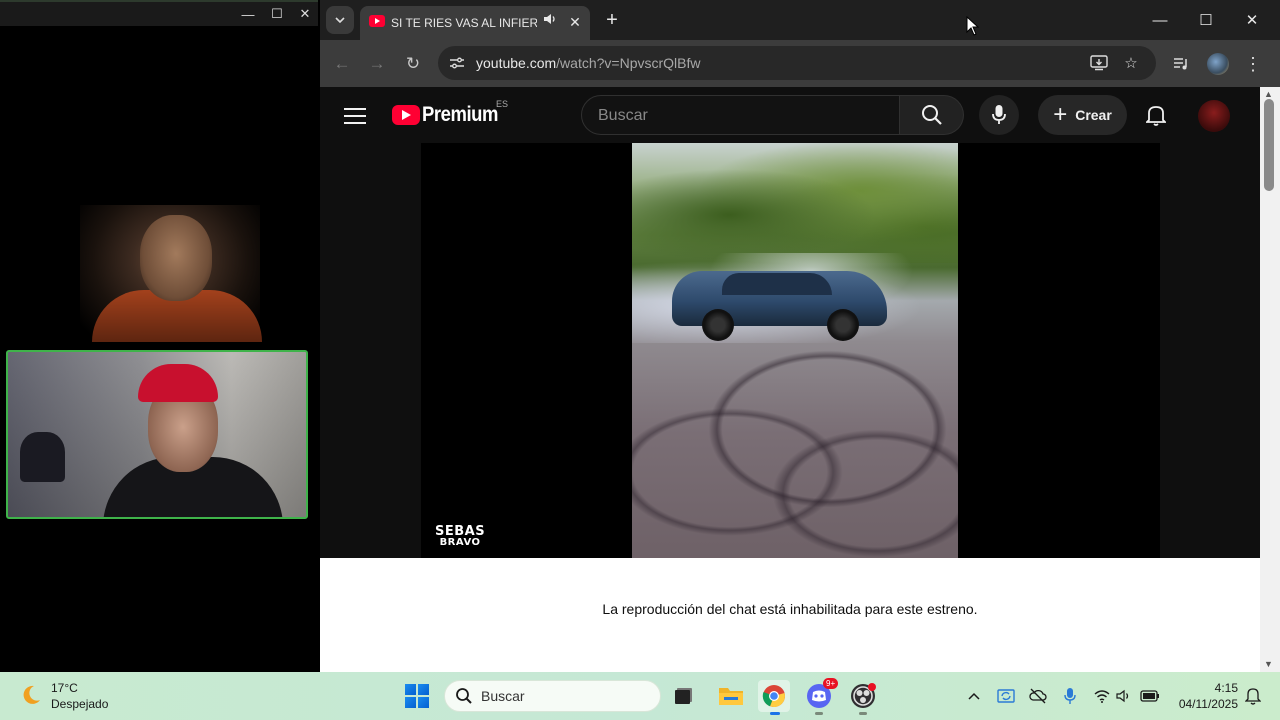 The height and width of the screenshot is (720, 1280). What do you see at coordinates (248, 14) in the screenshot?
I see `call-minimize-button: —` at bounding box center [248, 14].